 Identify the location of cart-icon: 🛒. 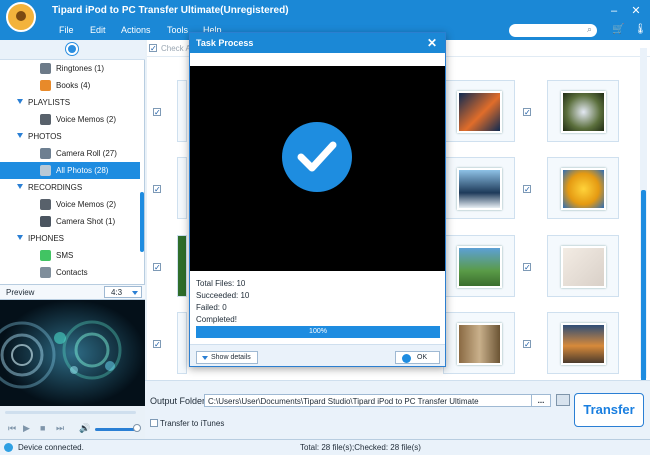
(618, 29).